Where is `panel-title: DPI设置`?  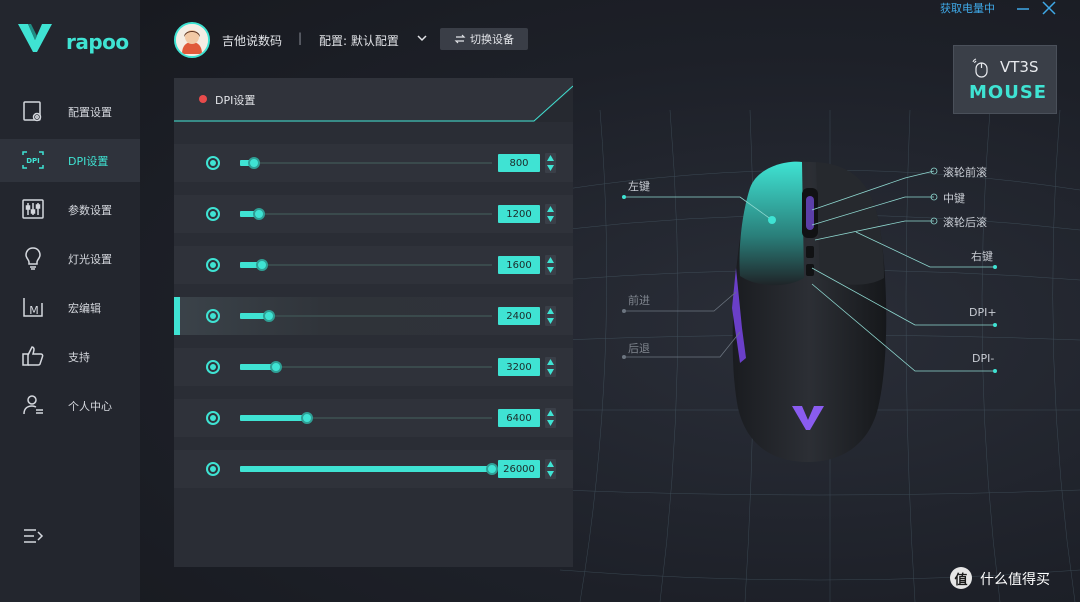
panel-title: DPI设置 is located at coordinates (235, 100).